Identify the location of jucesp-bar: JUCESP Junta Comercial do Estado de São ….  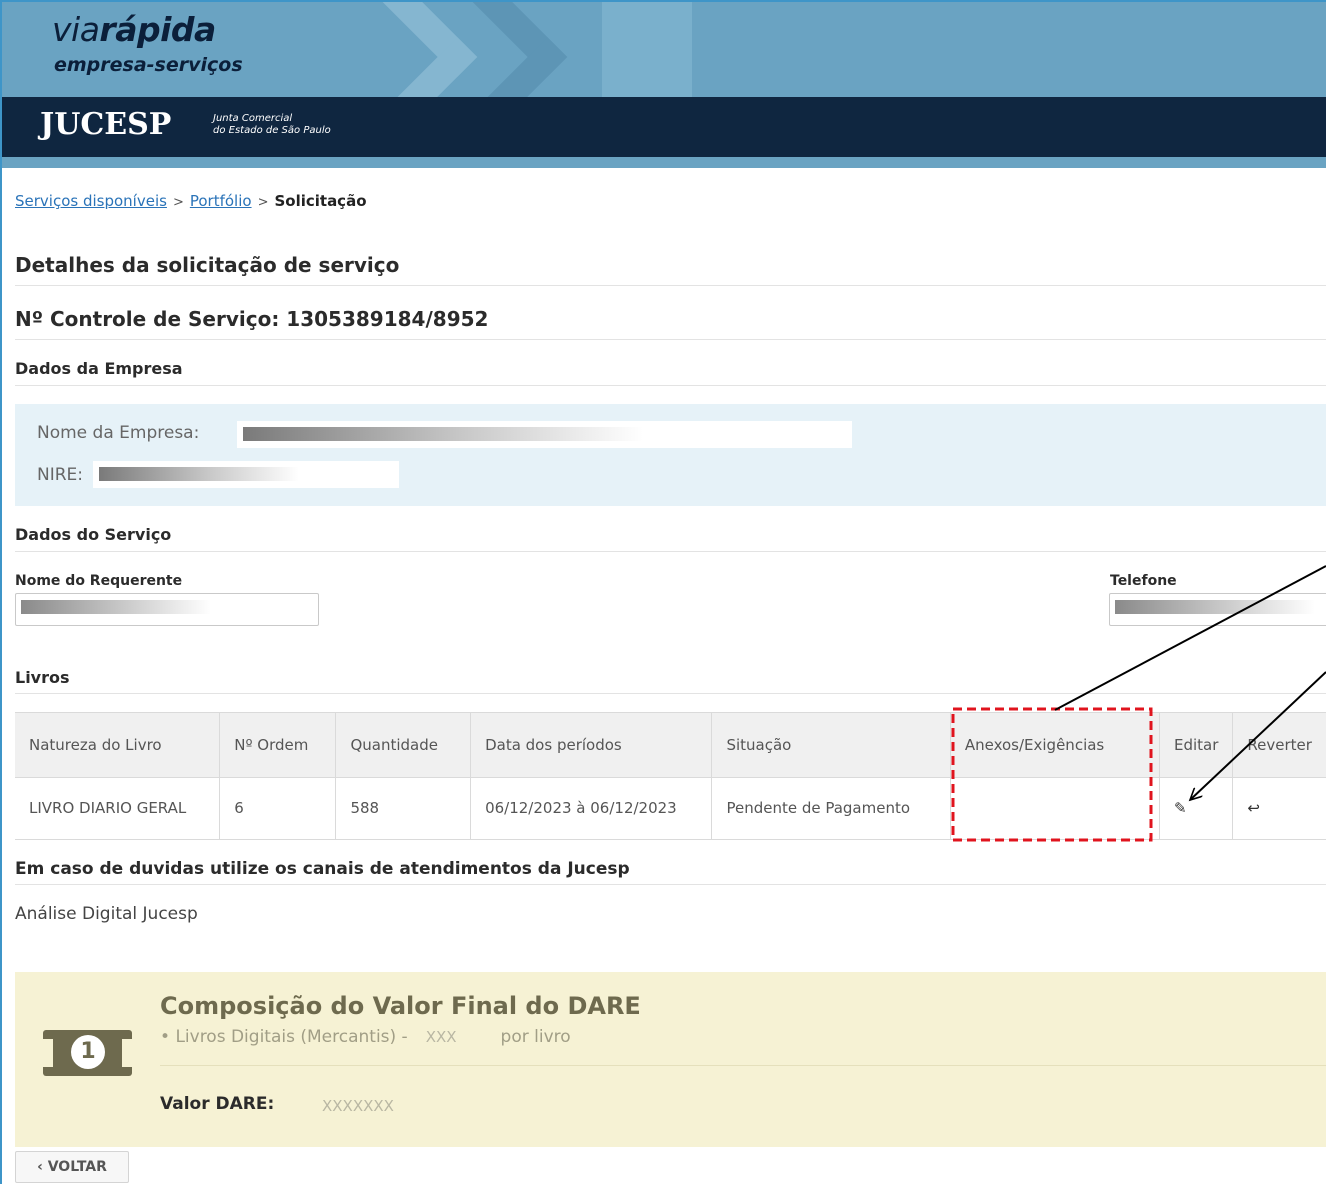
(664, 127).